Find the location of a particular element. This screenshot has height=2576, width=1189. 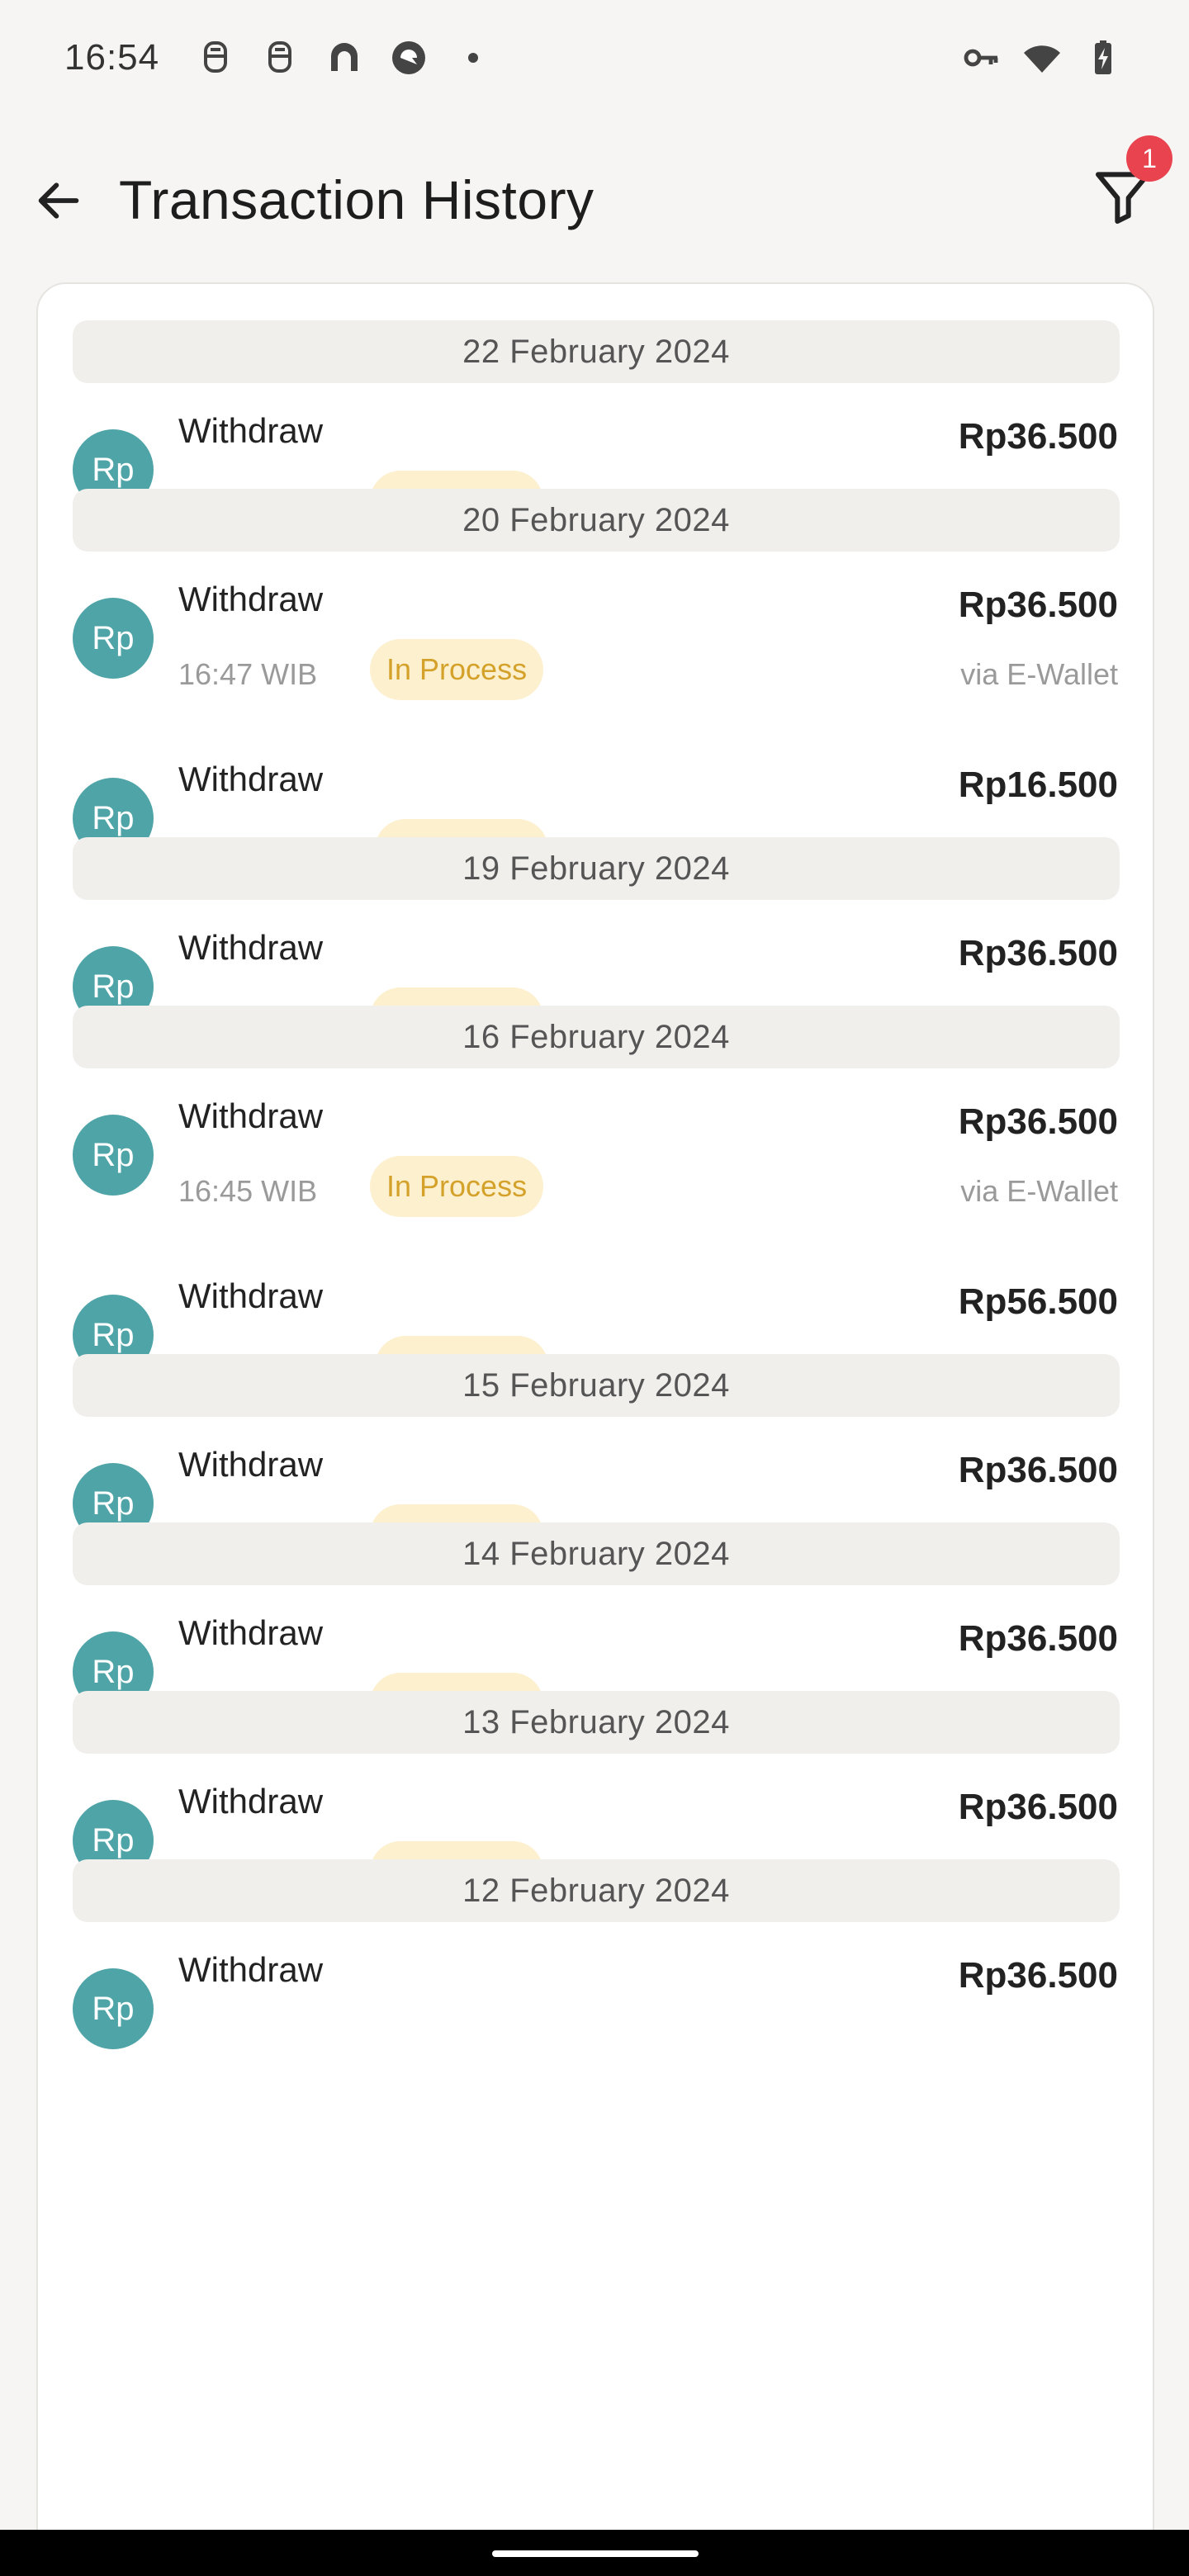

back-button is located at coordinates (58, 200).